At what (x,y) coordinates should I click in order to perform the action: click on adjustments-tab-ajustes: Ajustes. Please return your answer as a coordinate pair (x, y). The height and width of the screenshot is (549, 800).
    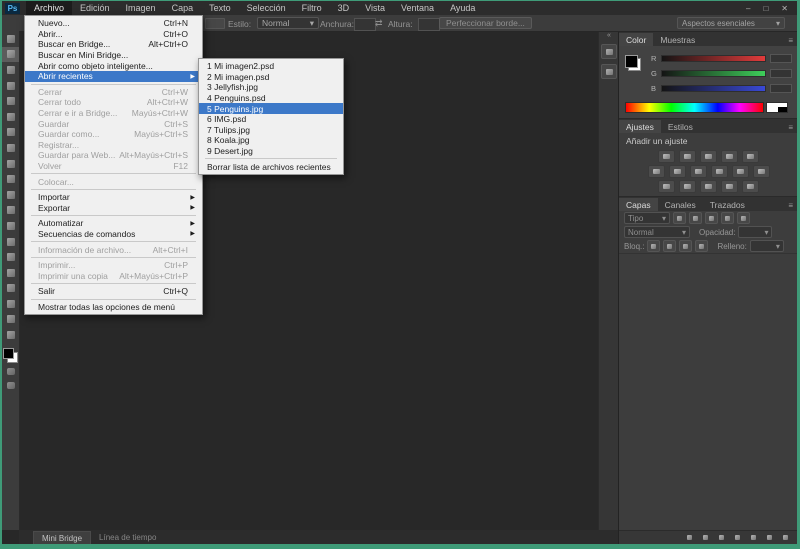
    Looking at the image, I should click on (640, 126).